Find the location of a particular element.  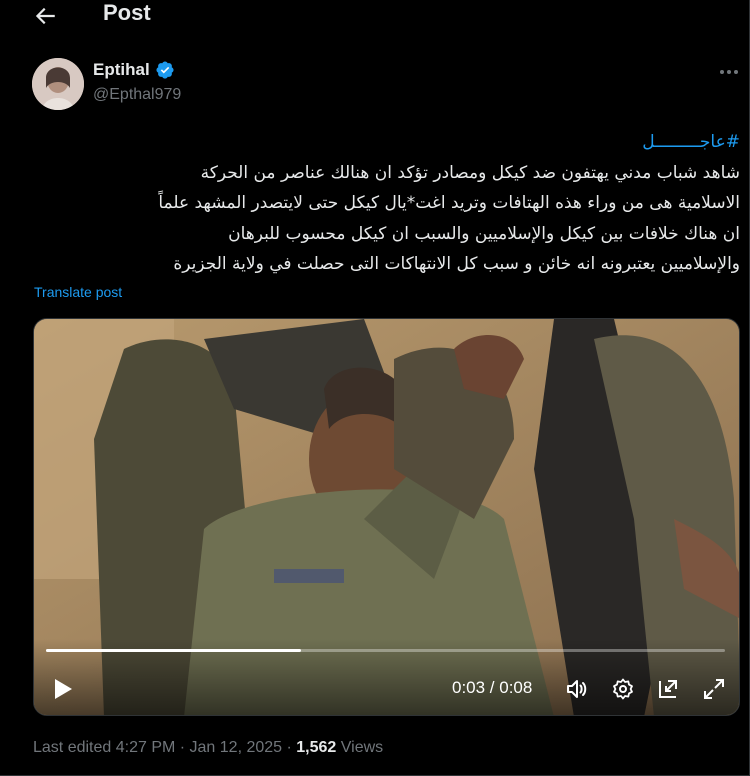

video-progress-bar is located at coordinates (385, 650).